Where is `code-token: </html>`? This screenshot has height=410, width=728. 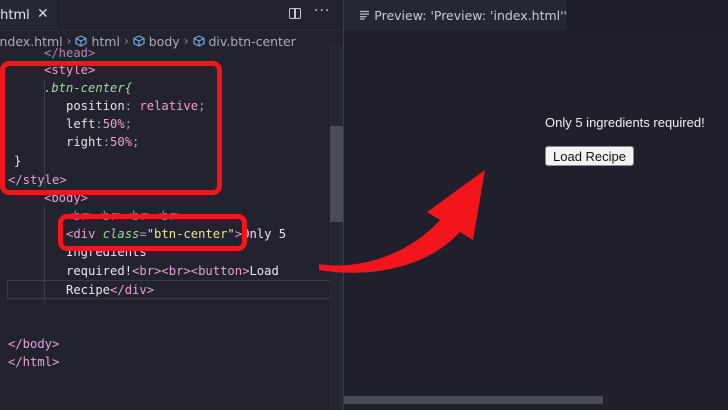 code-token: </html> is located at coordinates (34, 362).